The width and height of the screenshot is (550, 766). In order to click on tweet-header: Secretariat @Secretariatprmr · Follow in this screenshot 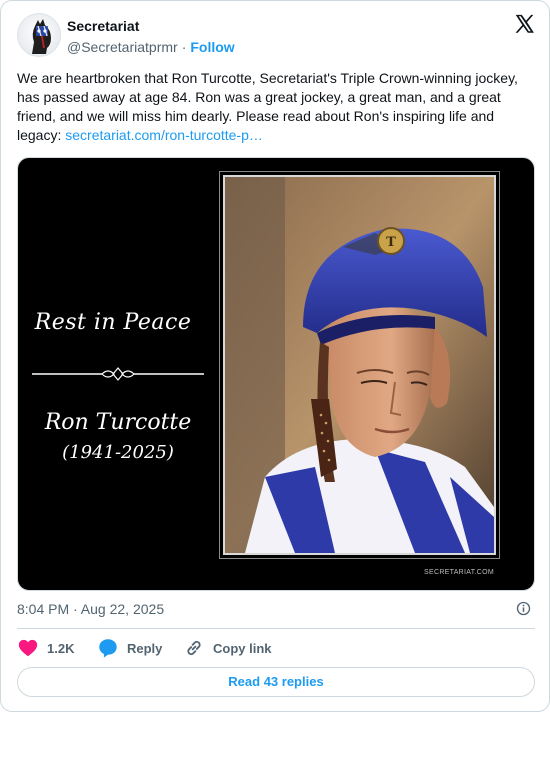, I will do `click(276, 36)`.